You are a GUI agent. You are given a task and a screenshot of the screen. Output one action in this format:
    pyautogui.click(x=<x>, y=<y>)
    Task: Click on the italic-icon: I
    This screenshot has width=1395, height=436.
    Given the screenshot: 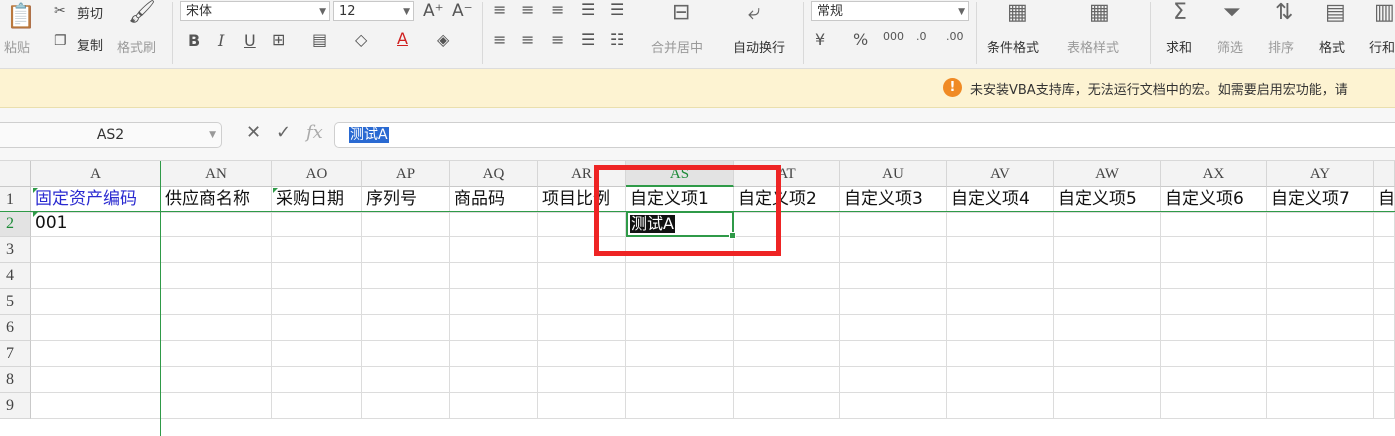 What is the action you would take?
    pyautogui.click(x=221, y=40)
    